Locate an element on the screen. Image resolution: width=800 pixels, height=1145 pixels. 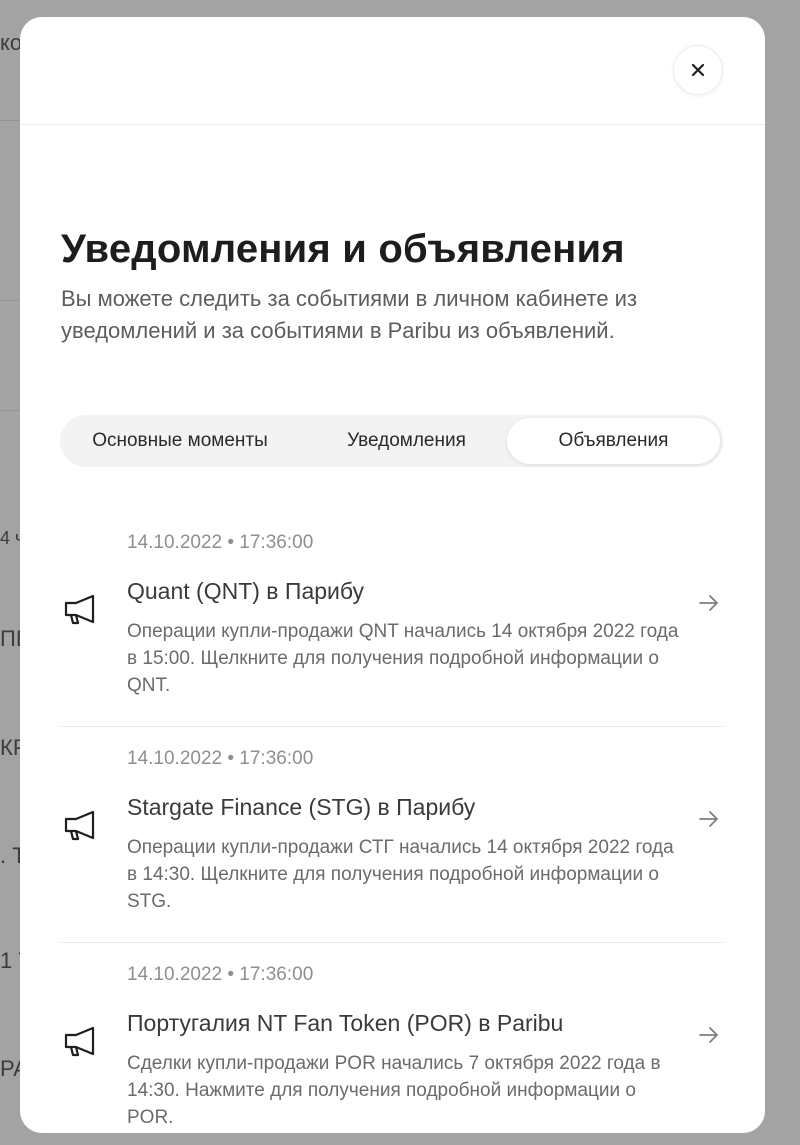
announcement-title: Stargate Finance (STG) в Парибу is located at coordinates (301, 807).